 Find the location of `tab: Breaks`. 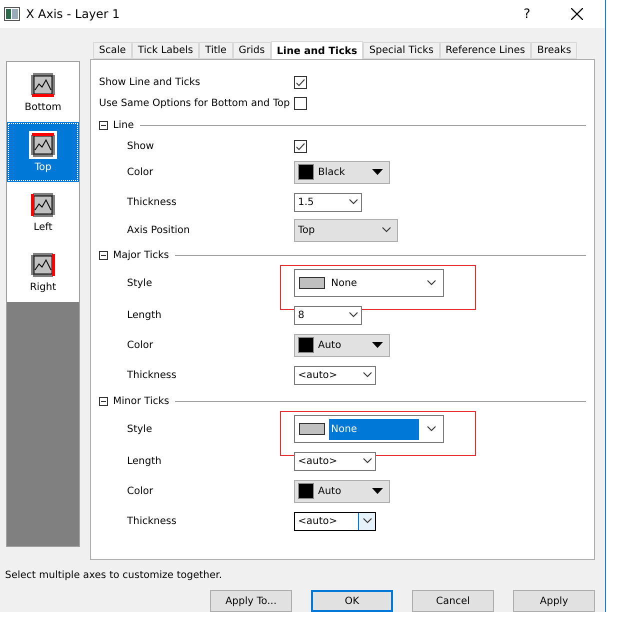

tab: Breaks is located at coordinates (554, 50).